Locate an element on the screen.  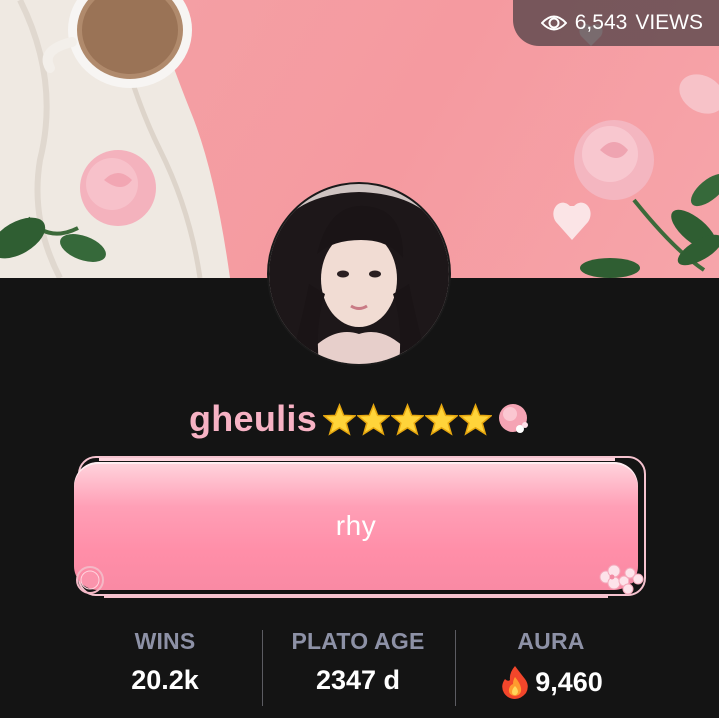
bio-text: rhy is located at coordinates (356, 525).